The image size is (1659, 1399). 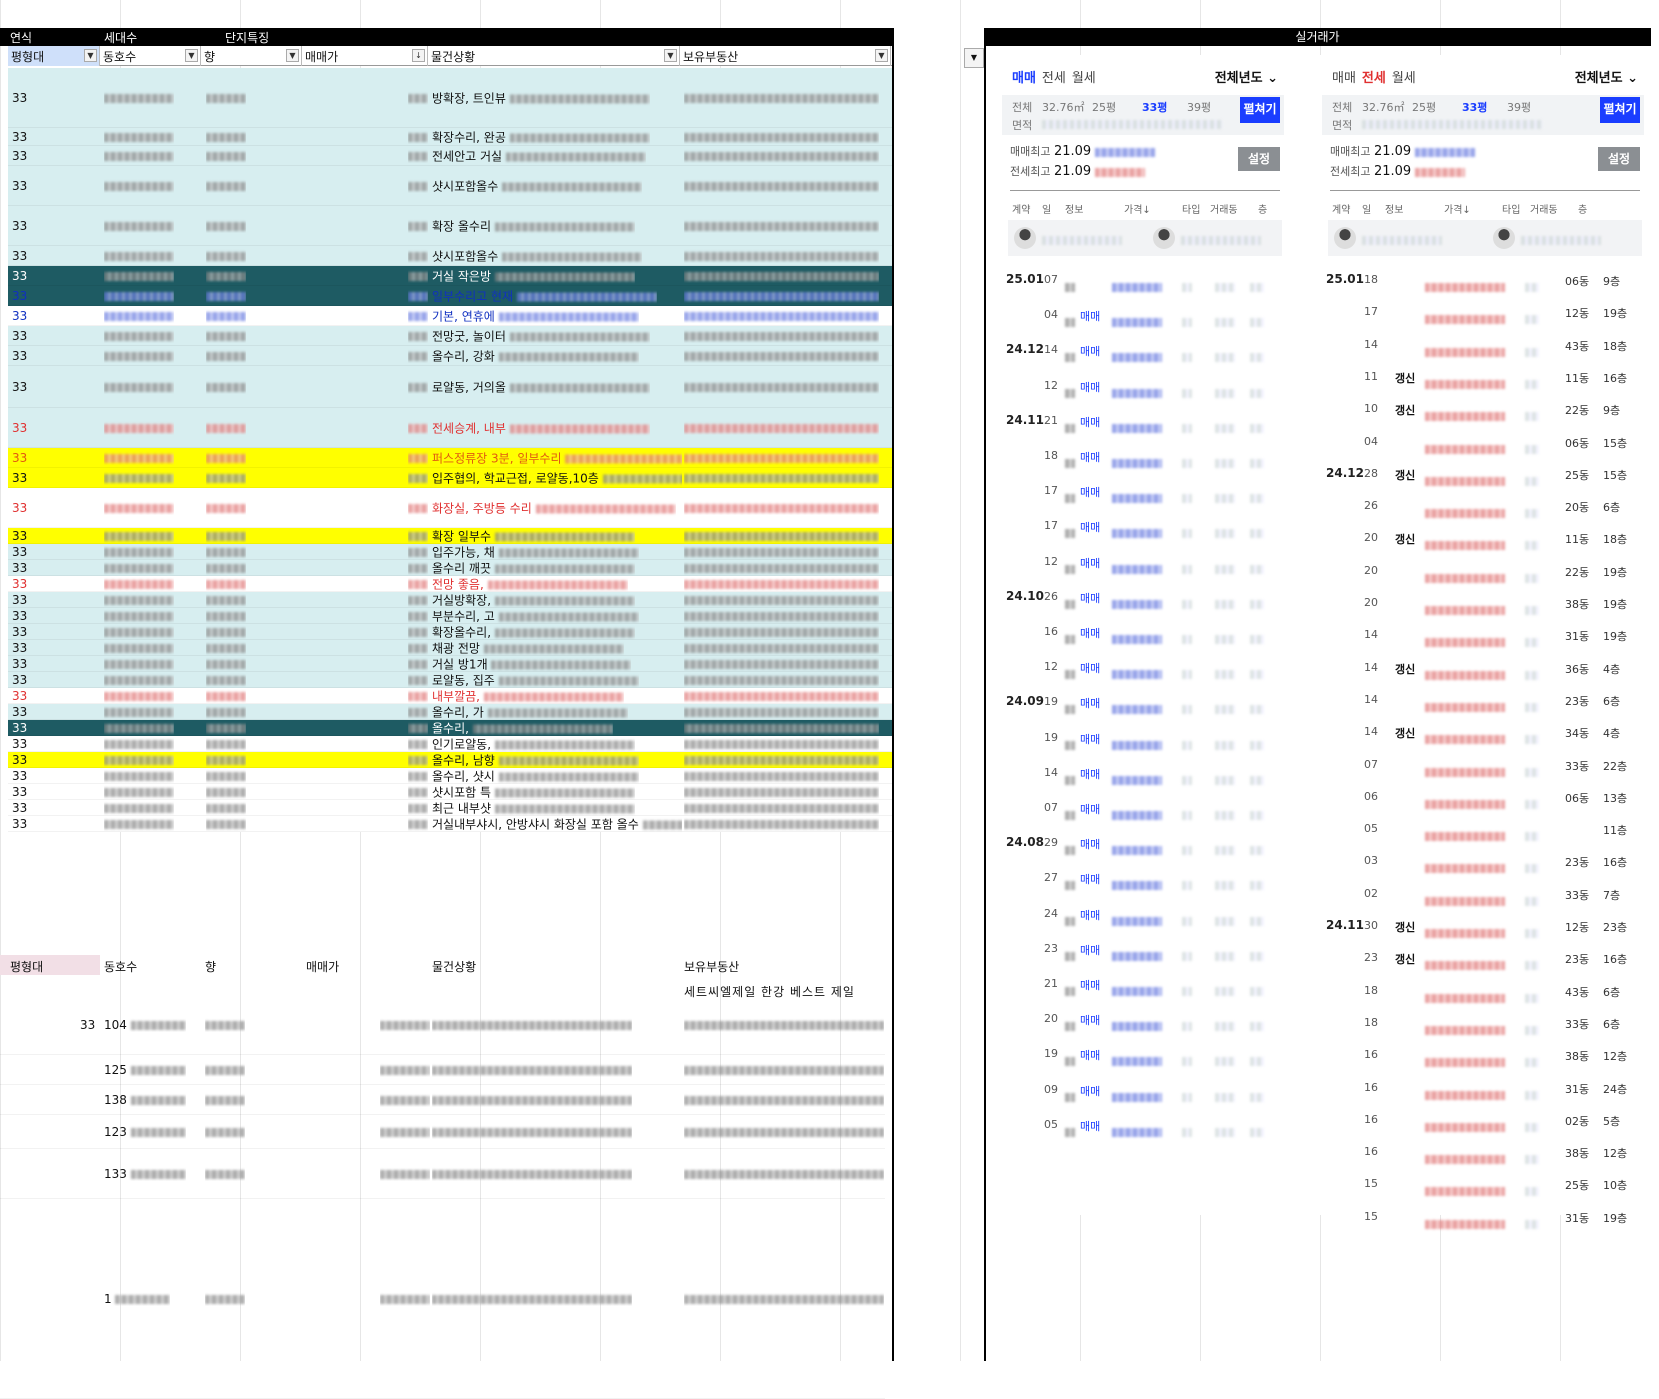 I want to click on deal-col-header: 계약, so click(x=1341, y=208).